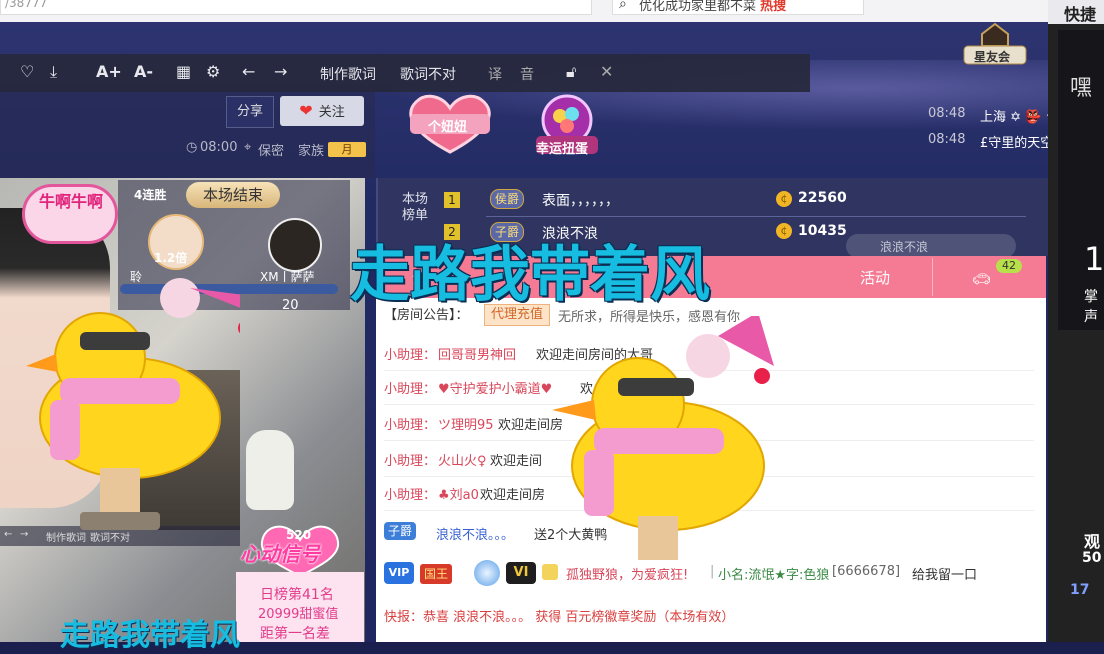 This screenshot has width=1104, height=654. What do you see at coordinates (150, 635) in the screenshot?
I see `video-lyric-text: 走路我带着风` at bounding box center [150, 635].